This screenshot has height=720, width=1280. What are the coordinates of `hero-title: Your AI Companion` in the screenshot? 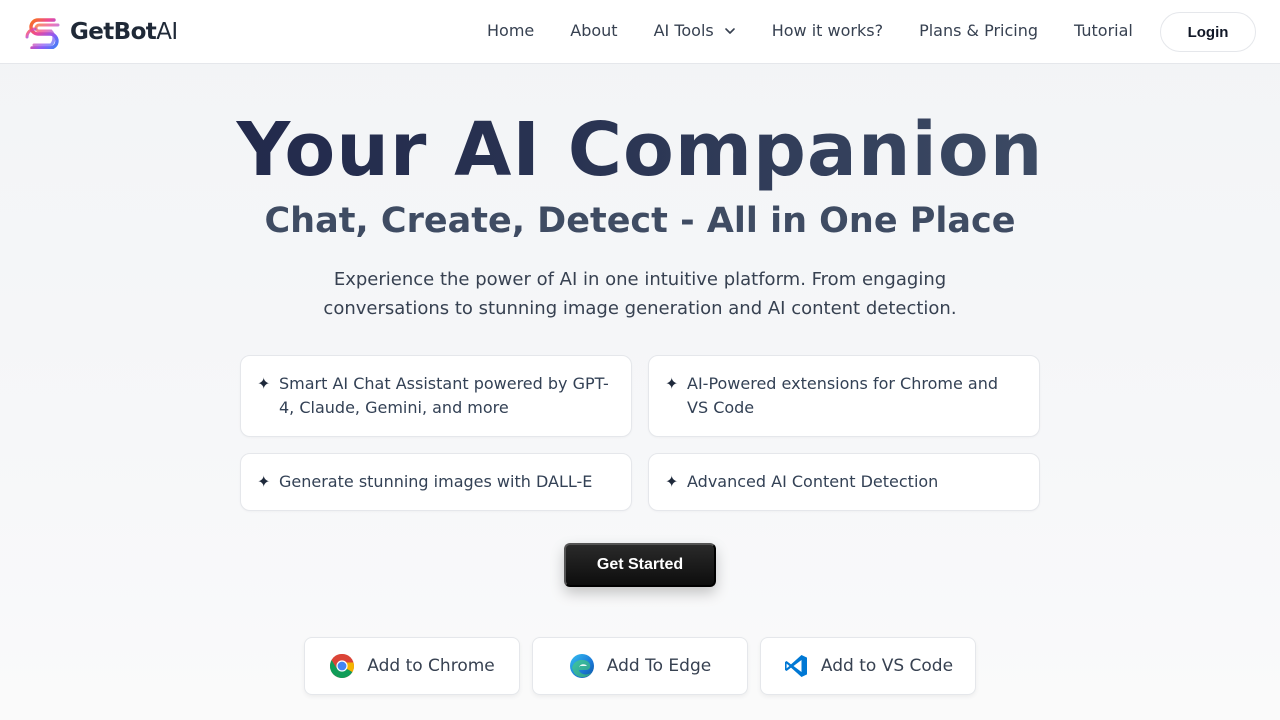 It's located at (640, 150).